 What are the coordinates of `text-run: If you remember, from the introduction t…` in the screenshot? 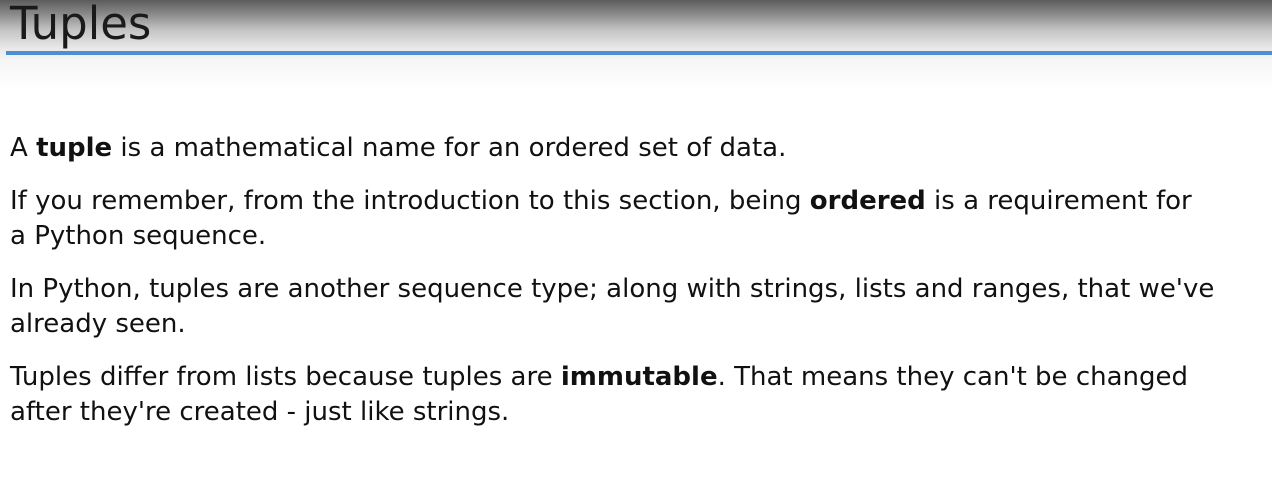 It's located at (410, 201).